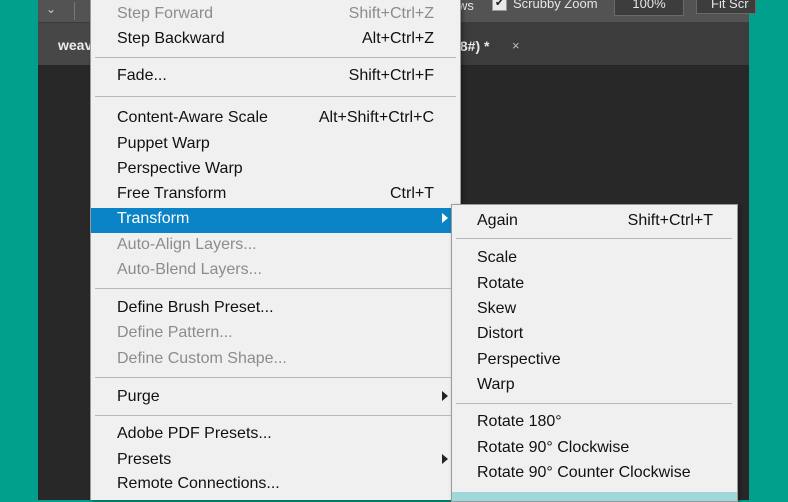 The width and height of the screenshot is (788, 502). I want to click on menu-item-purge: Purge, so click(275, 398).